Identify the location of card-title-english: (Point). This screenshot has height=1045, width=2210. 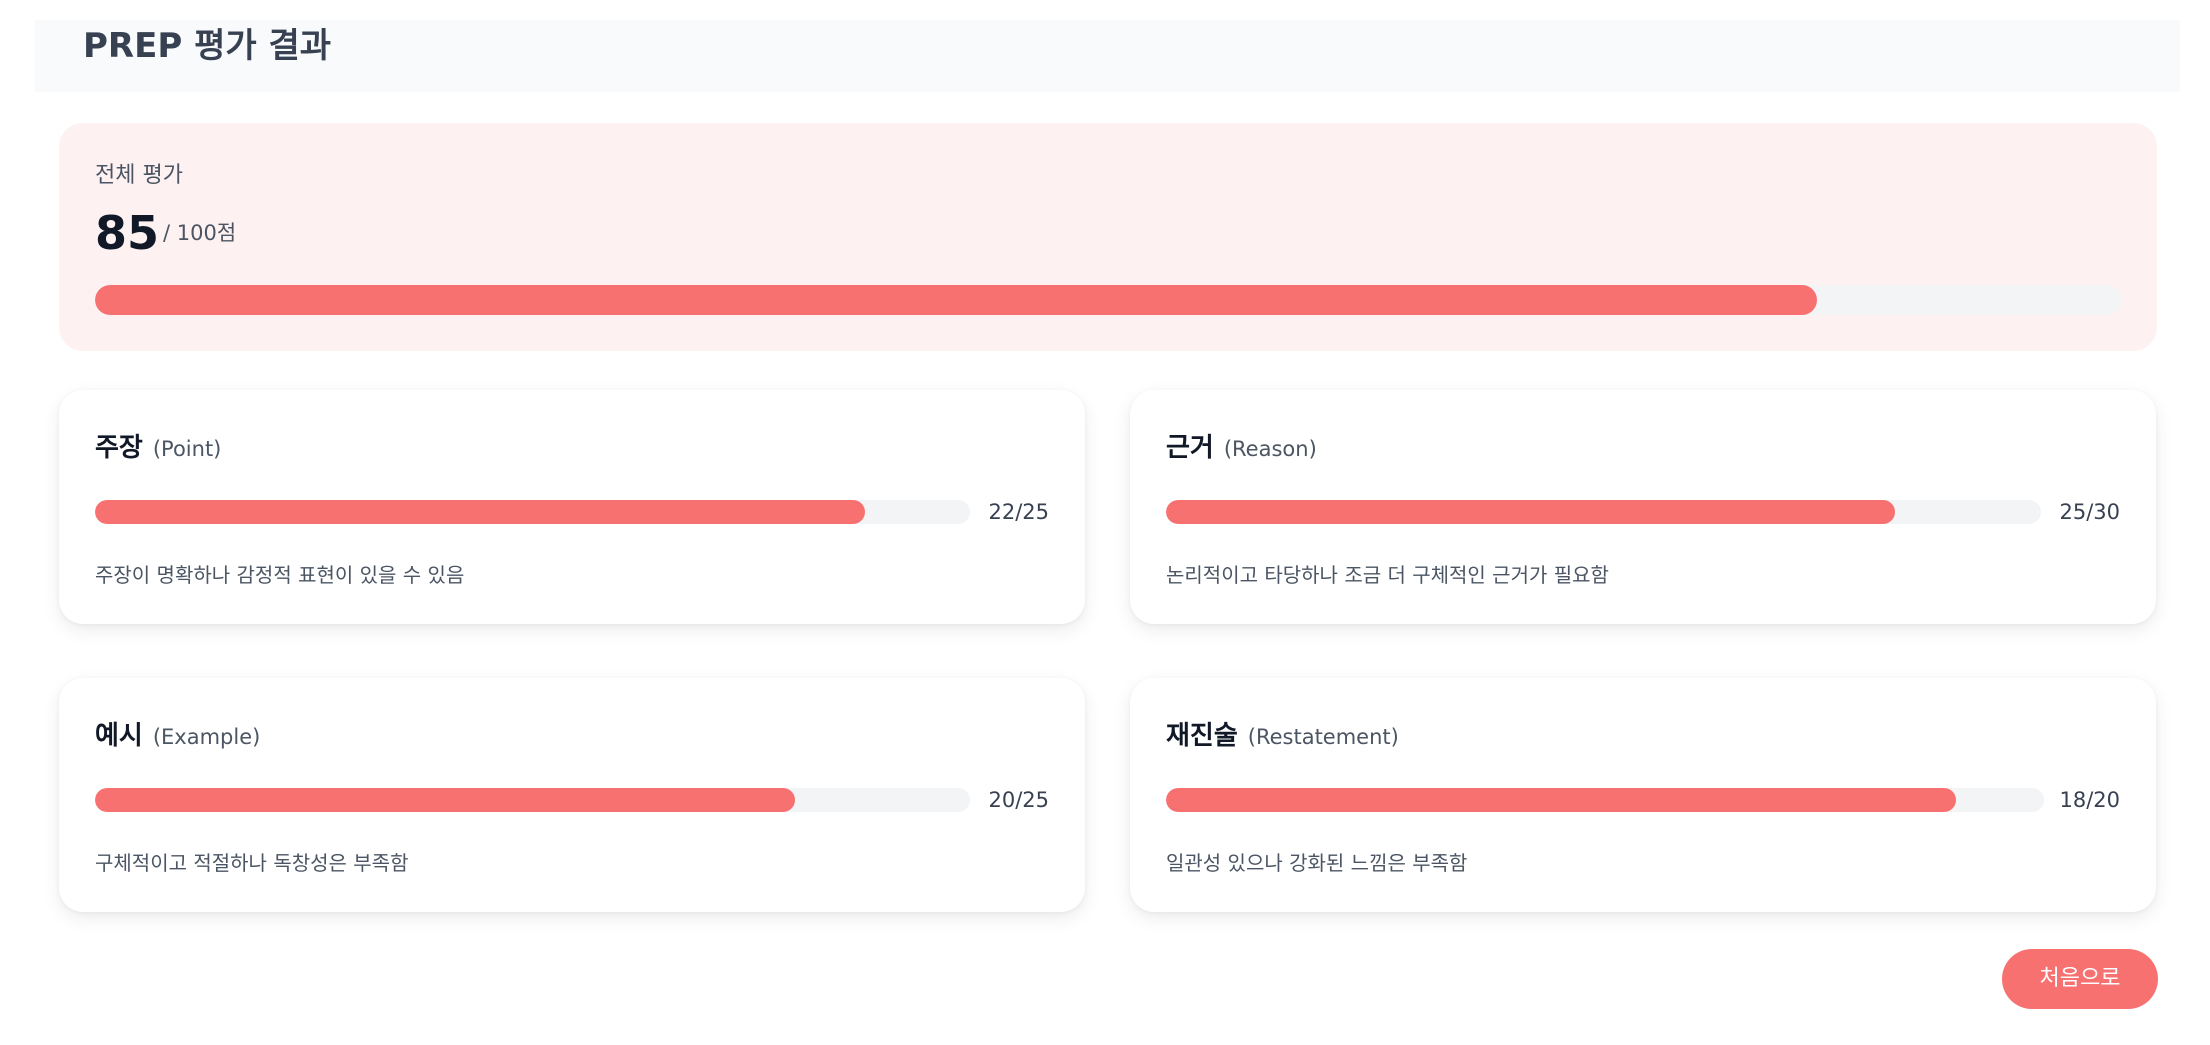
(187, 449).